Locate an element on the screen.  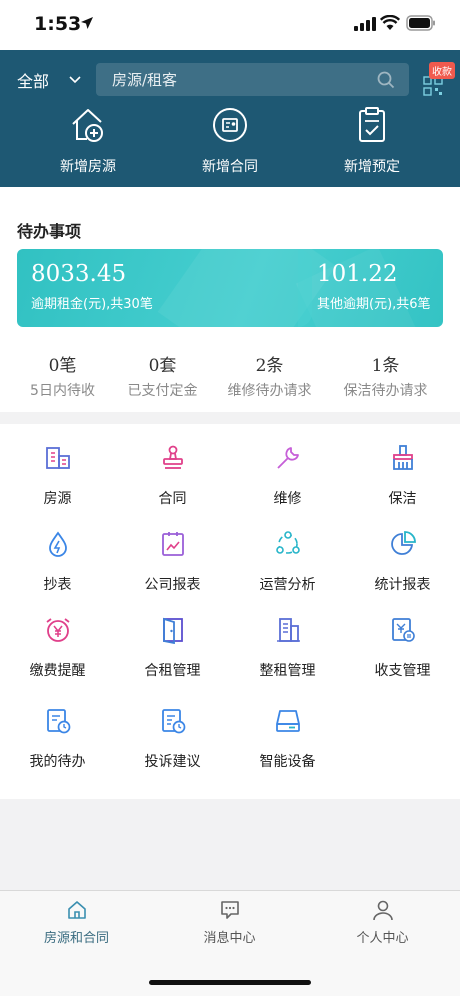
module-listings: 房源 is located at coordinates (57, 484).